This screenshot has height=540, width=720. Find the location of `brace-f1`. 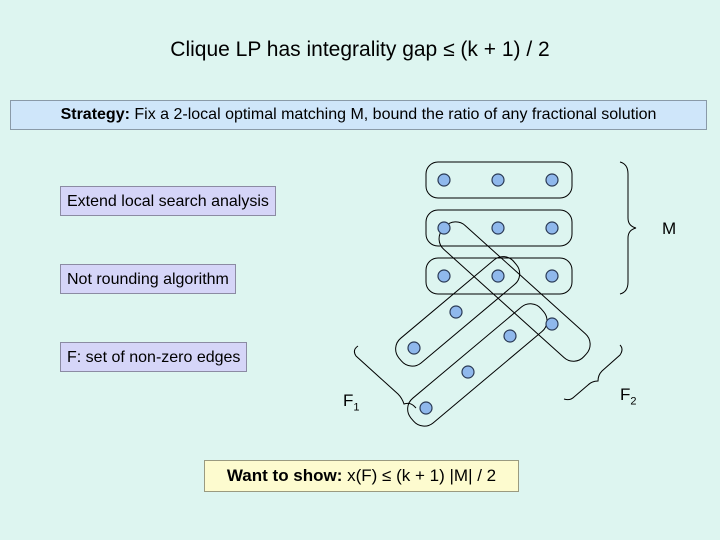

brace-f1 is located at coordinates (385, 377).